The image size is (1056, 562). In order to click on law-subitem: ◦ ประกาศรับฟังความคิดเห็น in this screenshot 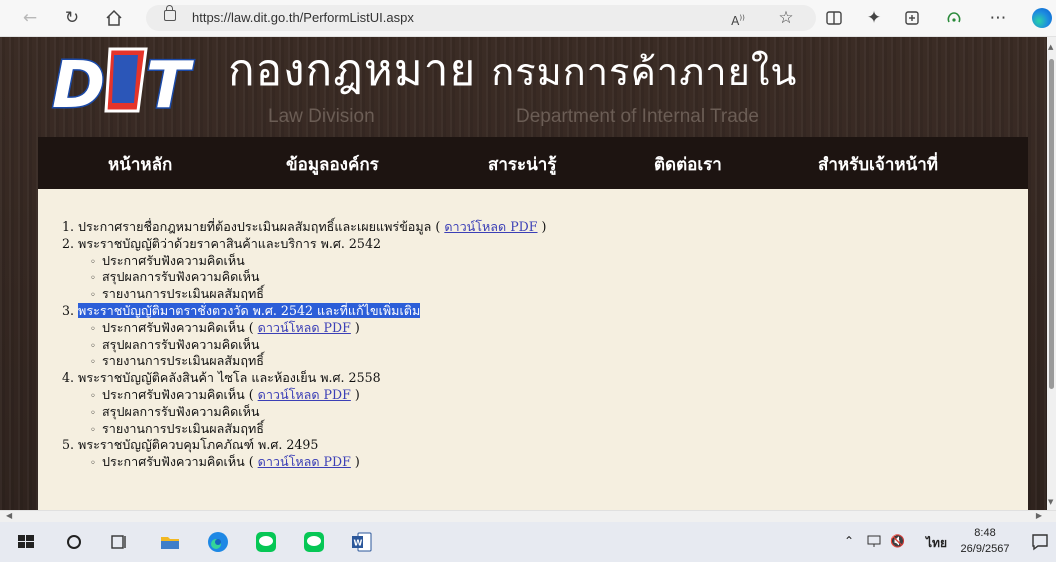, I will do `click(304, 261)`.